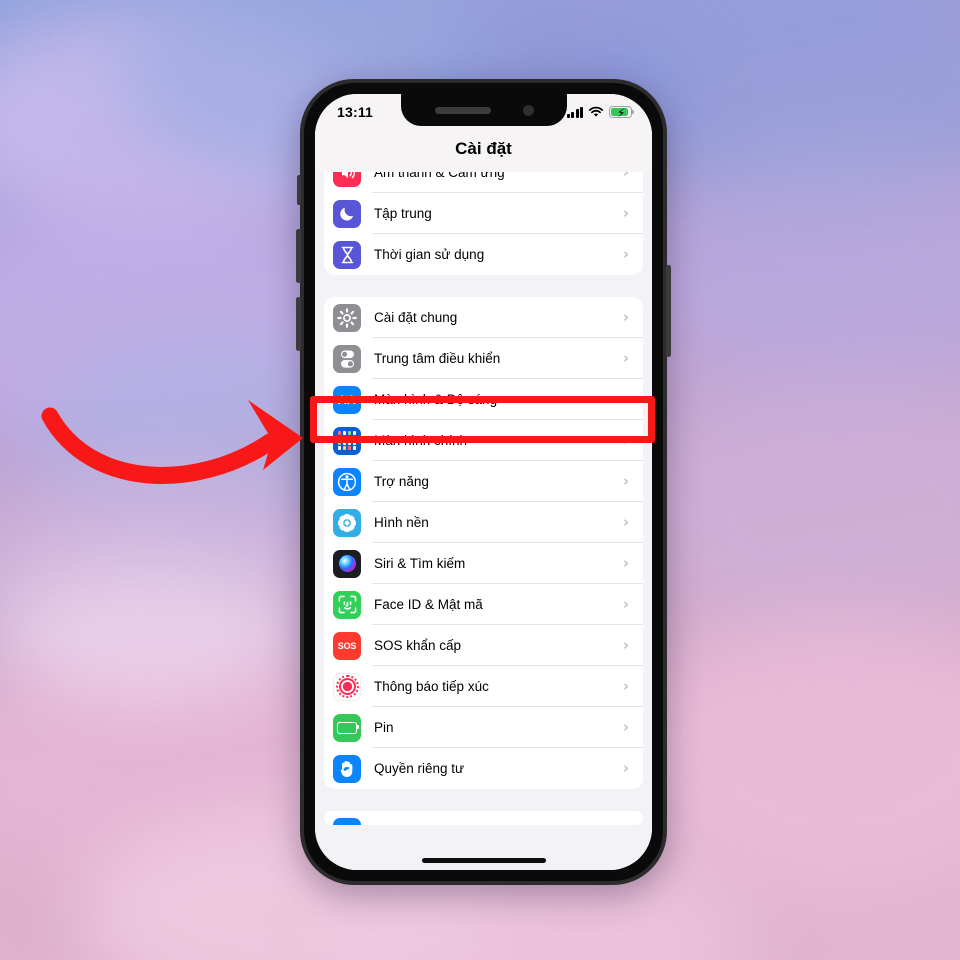  Describe the element at coordinates (347, 522) in the screenshot. I see `wallpaper-flower-icon` at that location.